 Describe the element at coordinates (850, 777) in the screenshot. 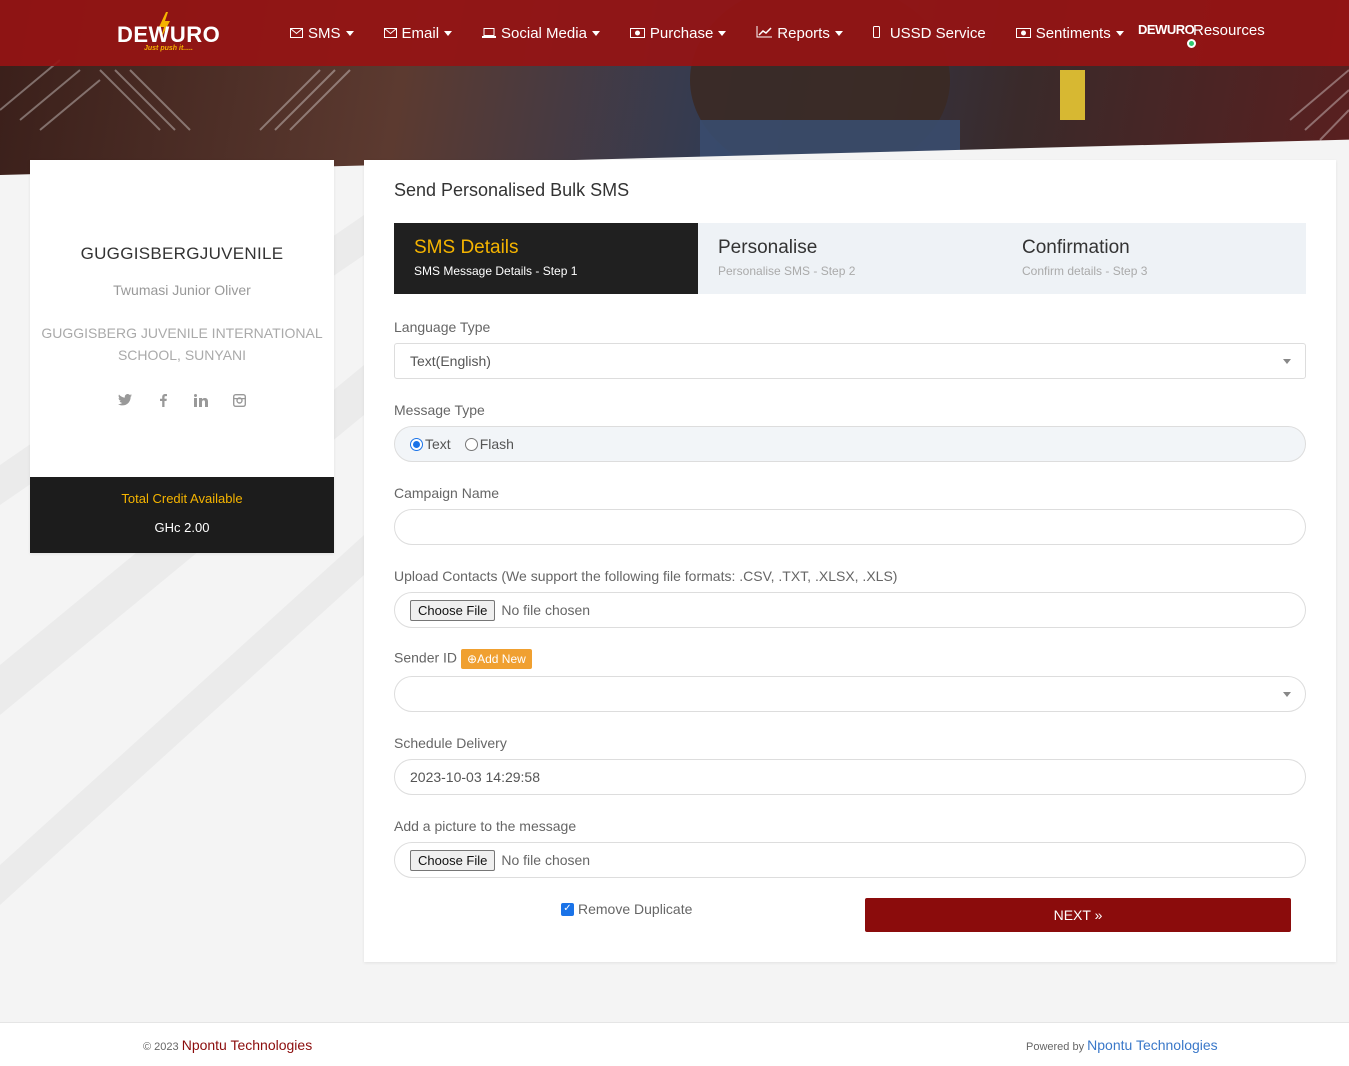

I see `schedule-delivery-input: 2023-10-03 14:29:58` at that location.